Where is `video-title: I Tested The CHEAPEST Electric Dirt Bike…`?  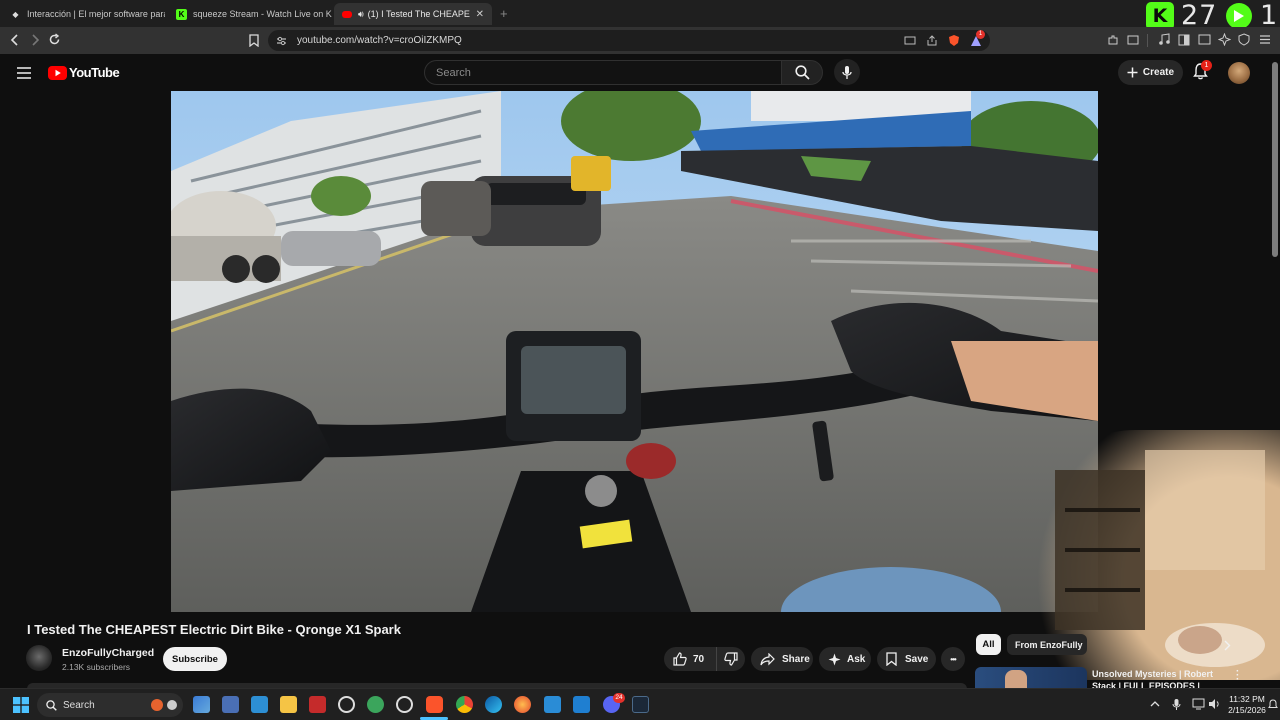
video-title: I Tested The CHEAPEST Electric Dirt Bike… is located at coordinates (214, 629).